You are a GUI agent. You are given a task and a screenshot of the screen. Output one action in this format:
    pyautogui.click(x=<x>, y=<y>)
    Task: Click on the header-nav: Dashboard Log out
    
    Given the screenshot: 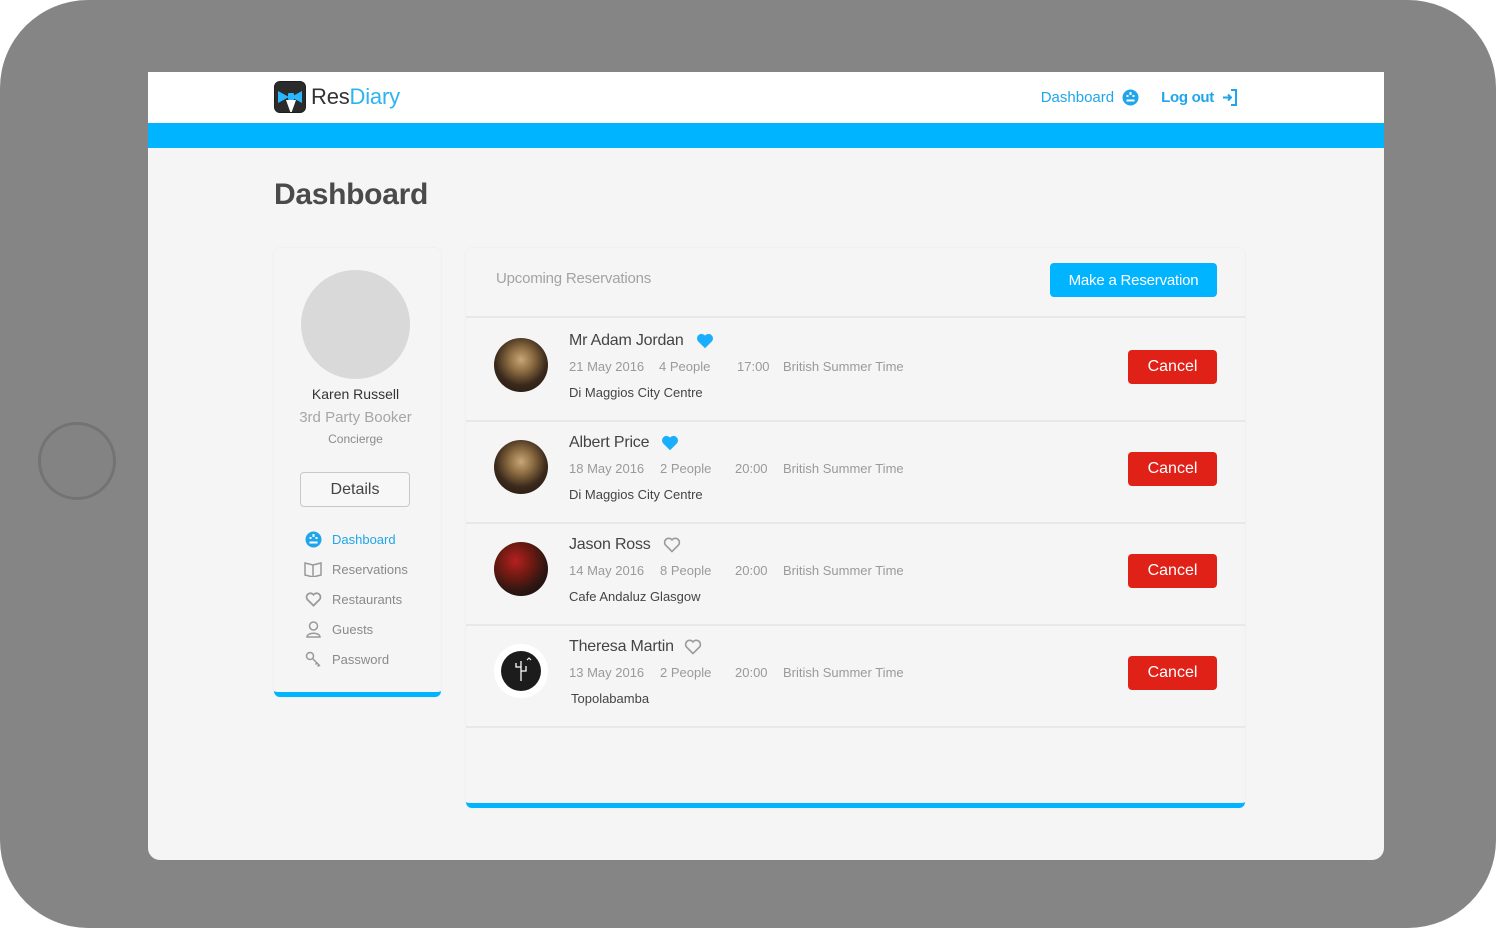 What is the action you would take?
    pyautogui.click(x=1139, y=97)
    